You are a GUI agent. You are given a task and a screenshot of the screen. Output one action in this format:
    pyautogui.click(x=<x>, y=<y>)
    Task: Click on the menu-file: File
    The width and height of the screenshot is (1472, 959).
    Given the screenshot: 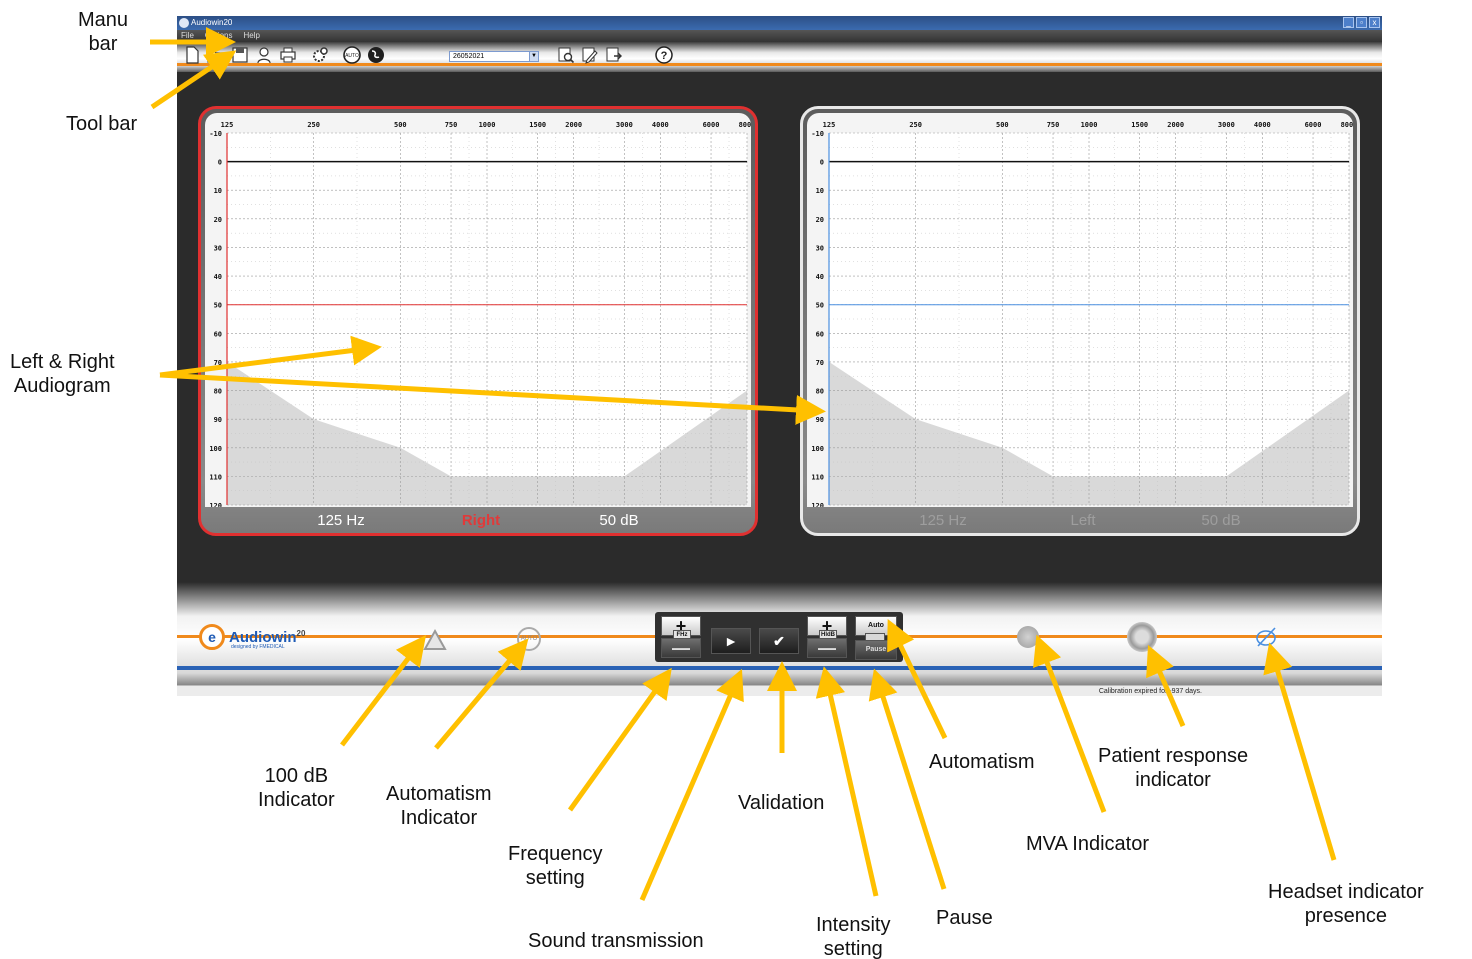 What is the action you would take?
    pyautogui.click(x=187, y=36)
    